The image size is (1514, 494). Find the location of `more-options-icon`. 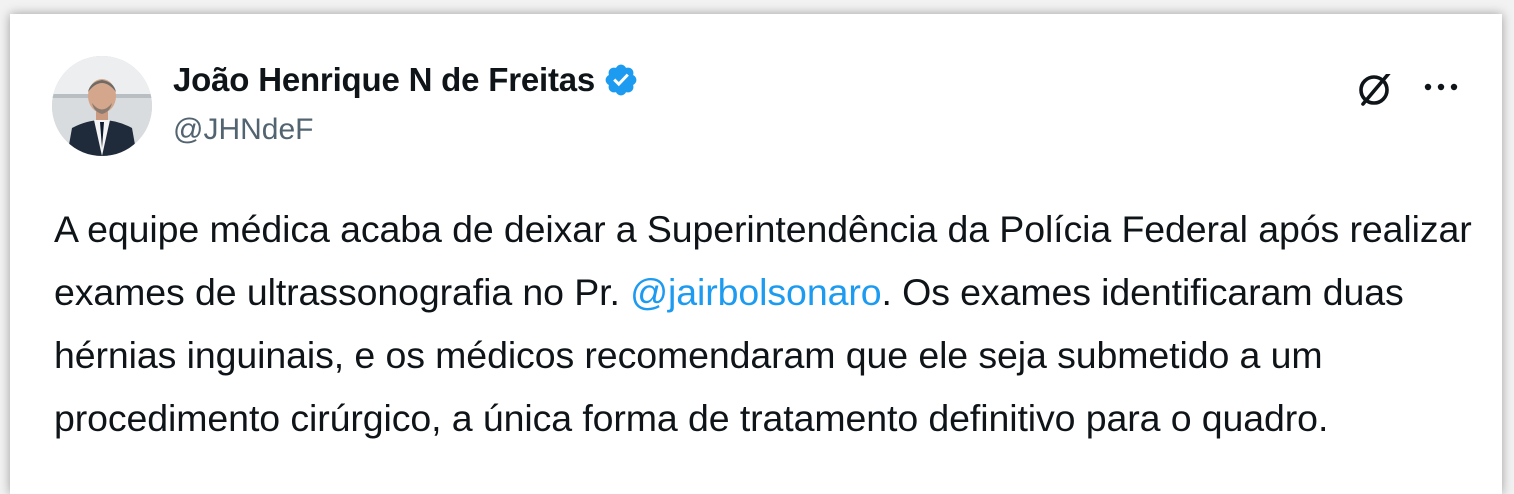

more-options-icon is located at coordinates (1441, 87).